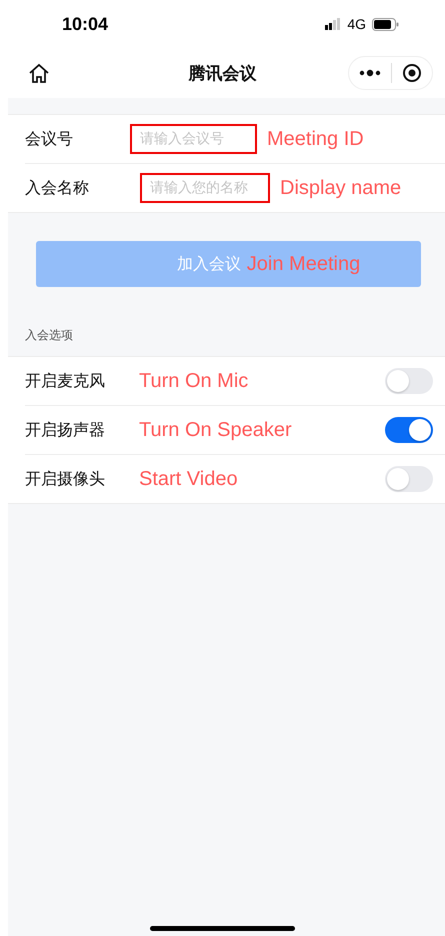 This screenshot has height=936, width=445. What do you see at coordinates (39, 73) in the screenshot?
I see `home-icon` at bounding box center [39, 73].